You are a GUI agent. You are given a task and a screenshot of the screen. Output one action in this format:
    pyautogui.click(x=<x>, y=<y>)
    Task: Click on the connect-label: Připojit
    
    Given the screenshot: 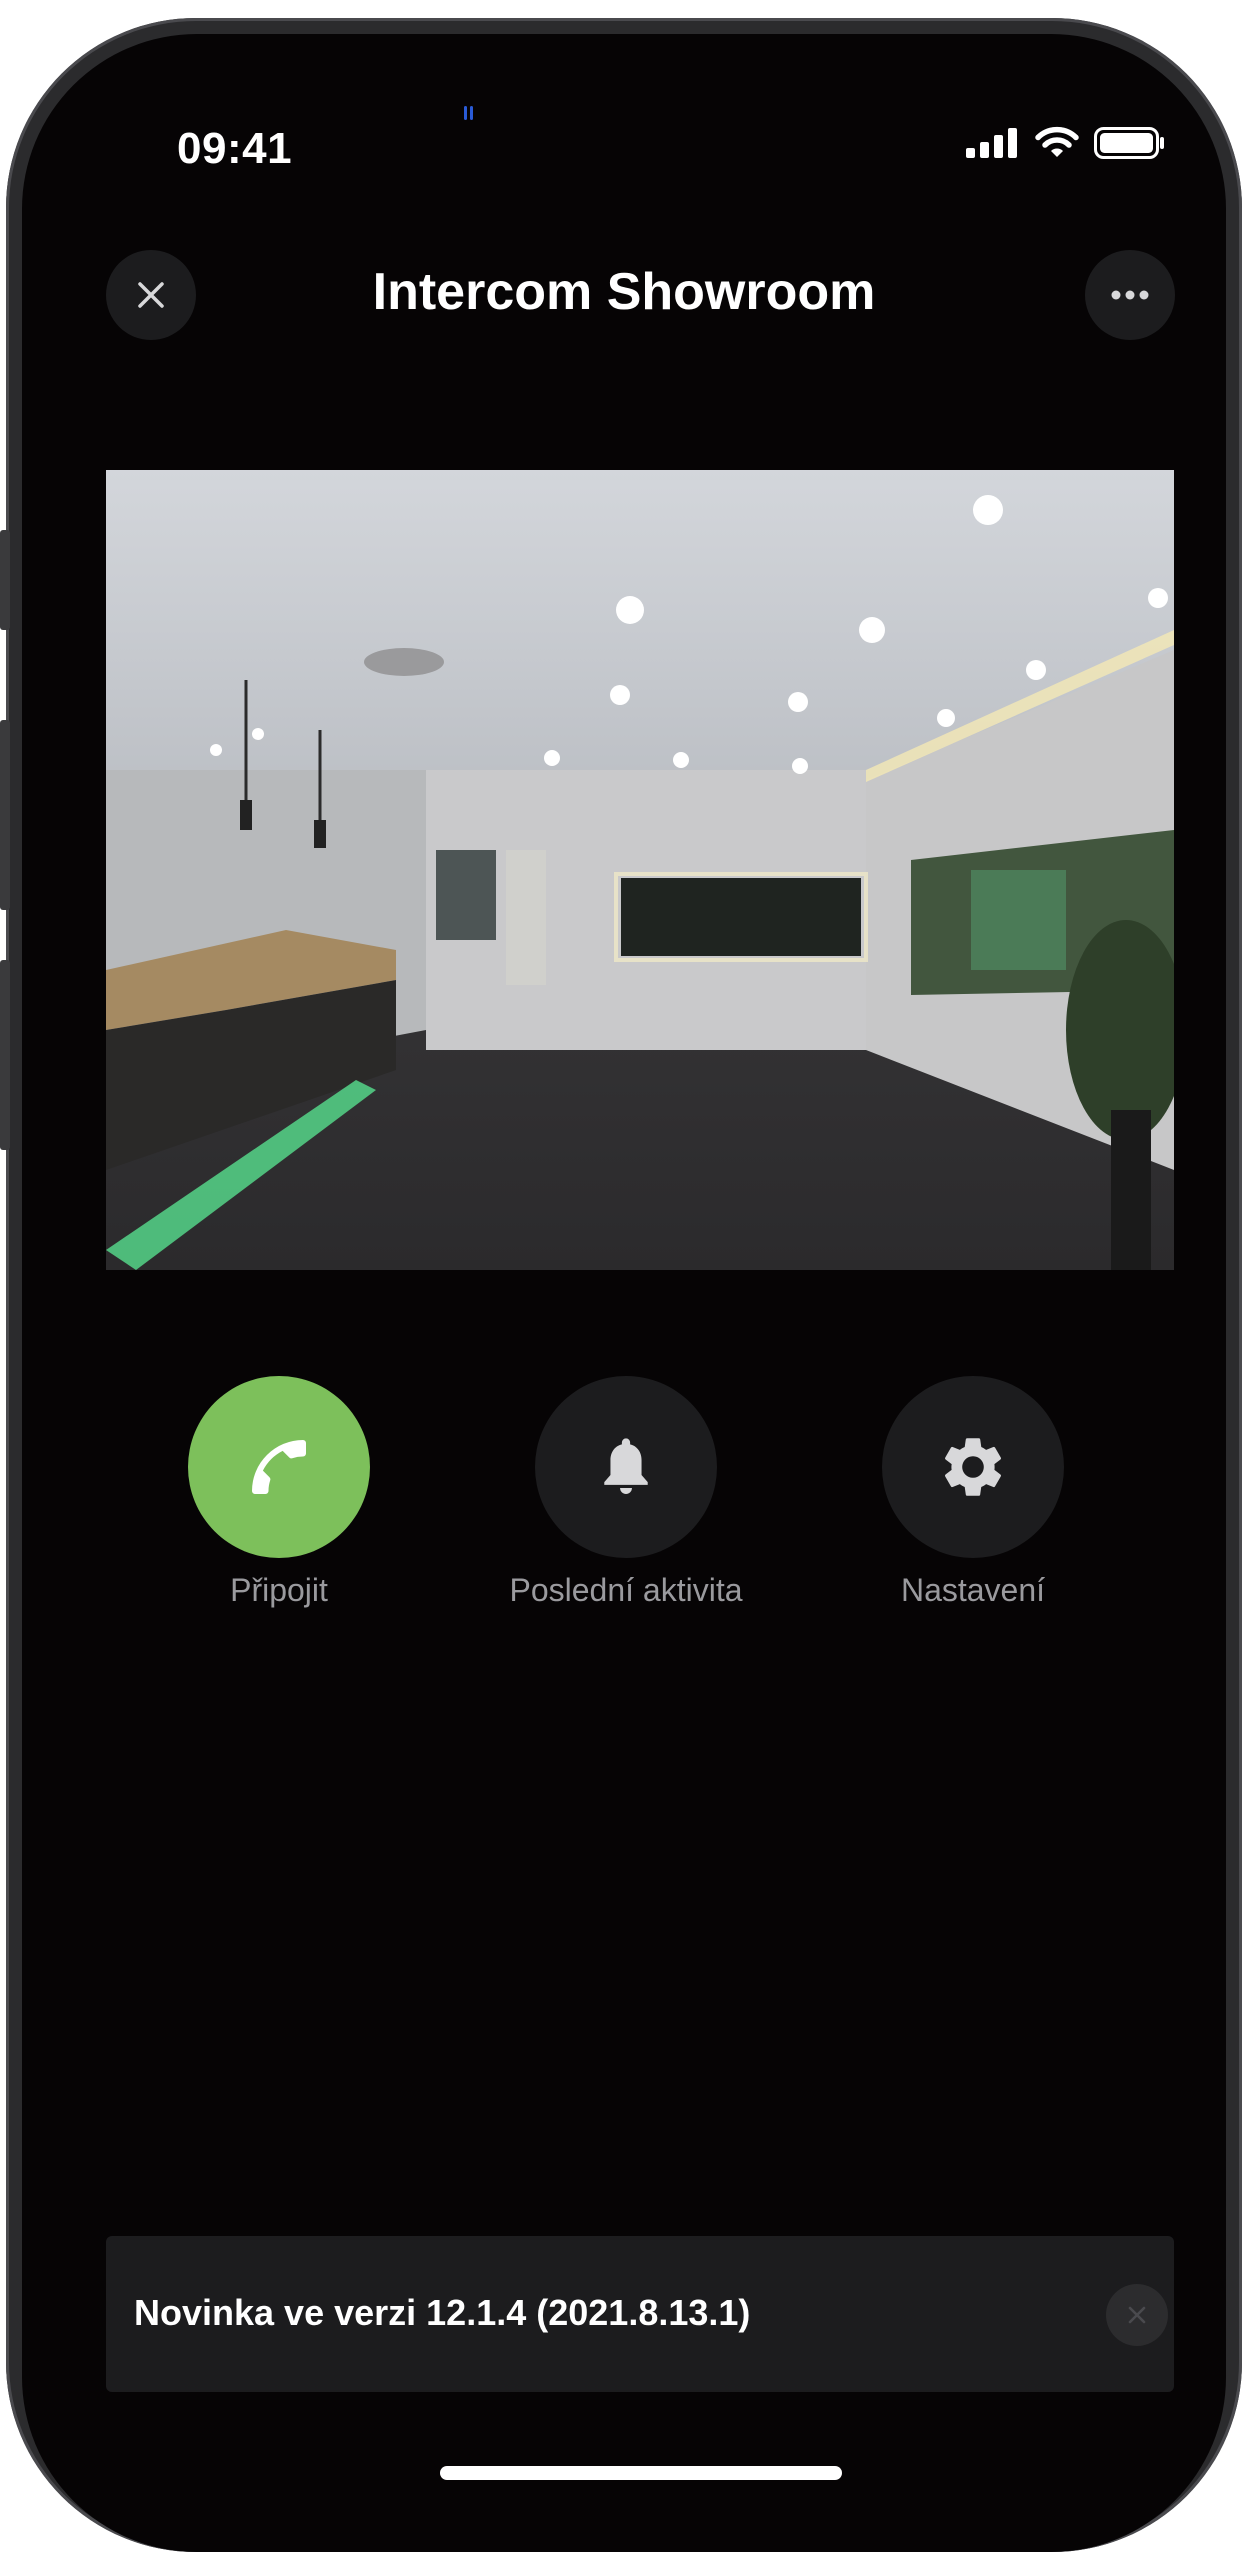 What is the action you would take?
    pyautogui.click(x=279, y=1590)
    